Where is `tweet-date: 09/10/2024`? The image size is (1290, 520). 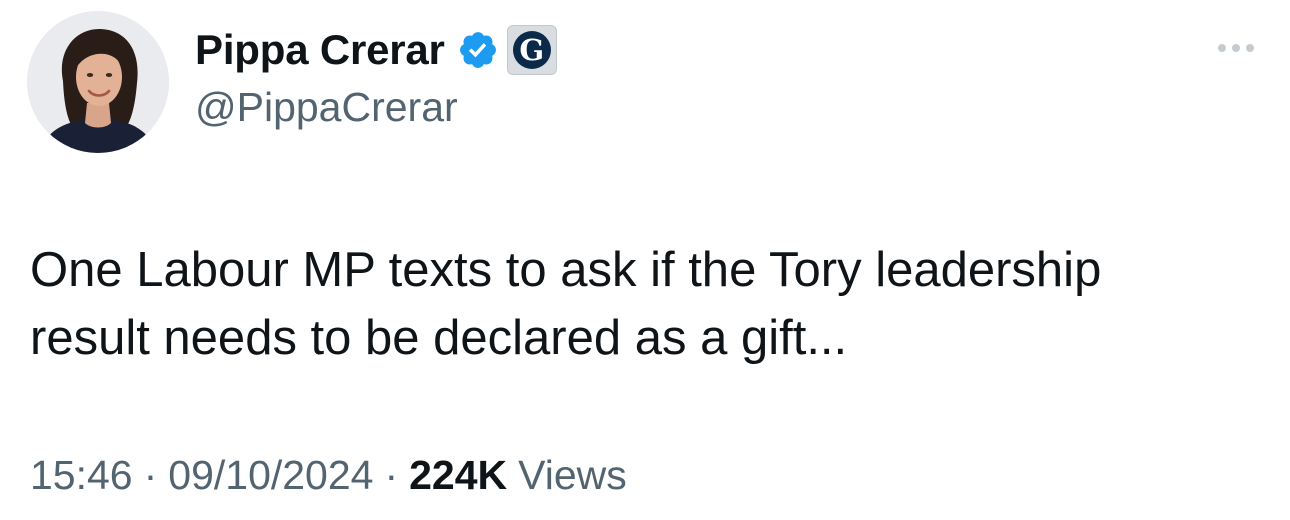
tweet-date: 09/10/2024 is located at coordinates (270, 475).